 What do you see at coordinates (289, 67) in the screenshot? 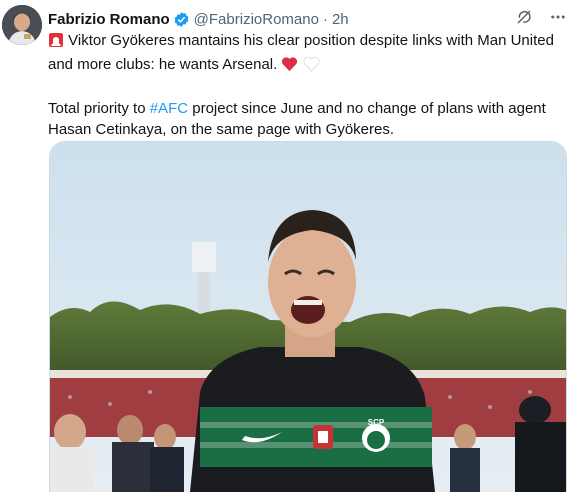
I see `red-heart-emoji-icon` at bounding box center [289, 67].